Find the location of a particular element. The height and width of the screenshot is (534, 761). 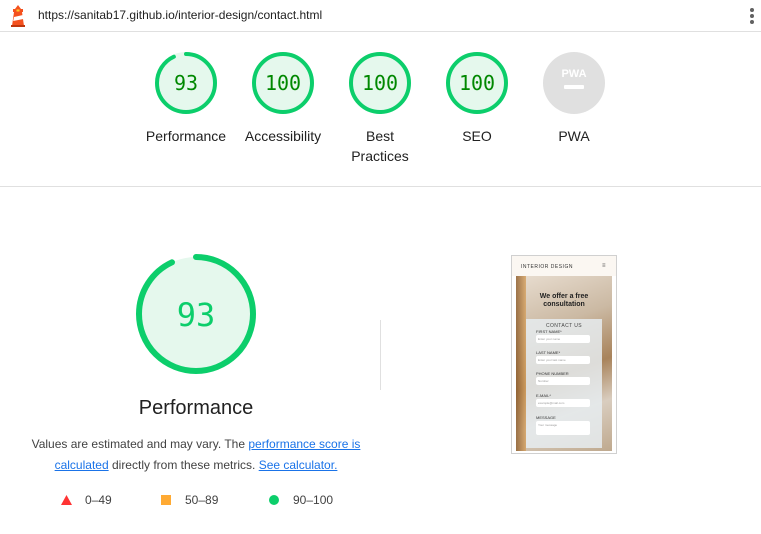

desc-text: directly from these metrics. is located at coordinates (183, 465).